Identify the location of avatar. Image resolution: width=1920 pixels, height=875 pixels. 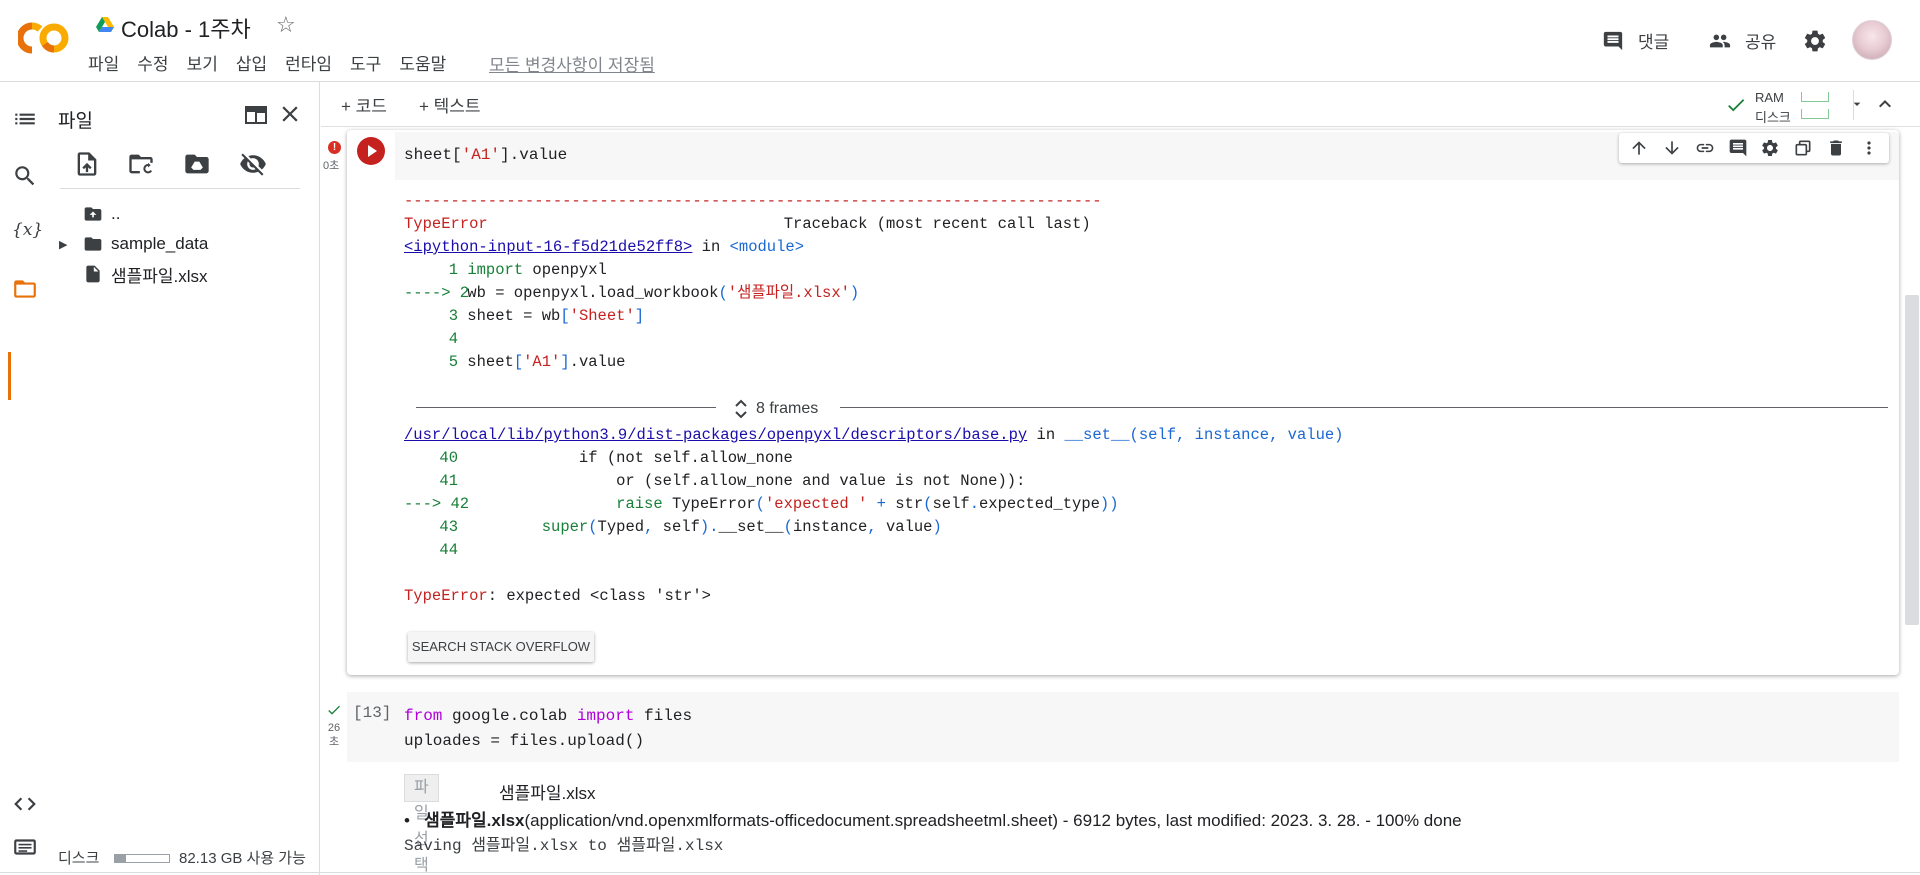
(1872, 40).